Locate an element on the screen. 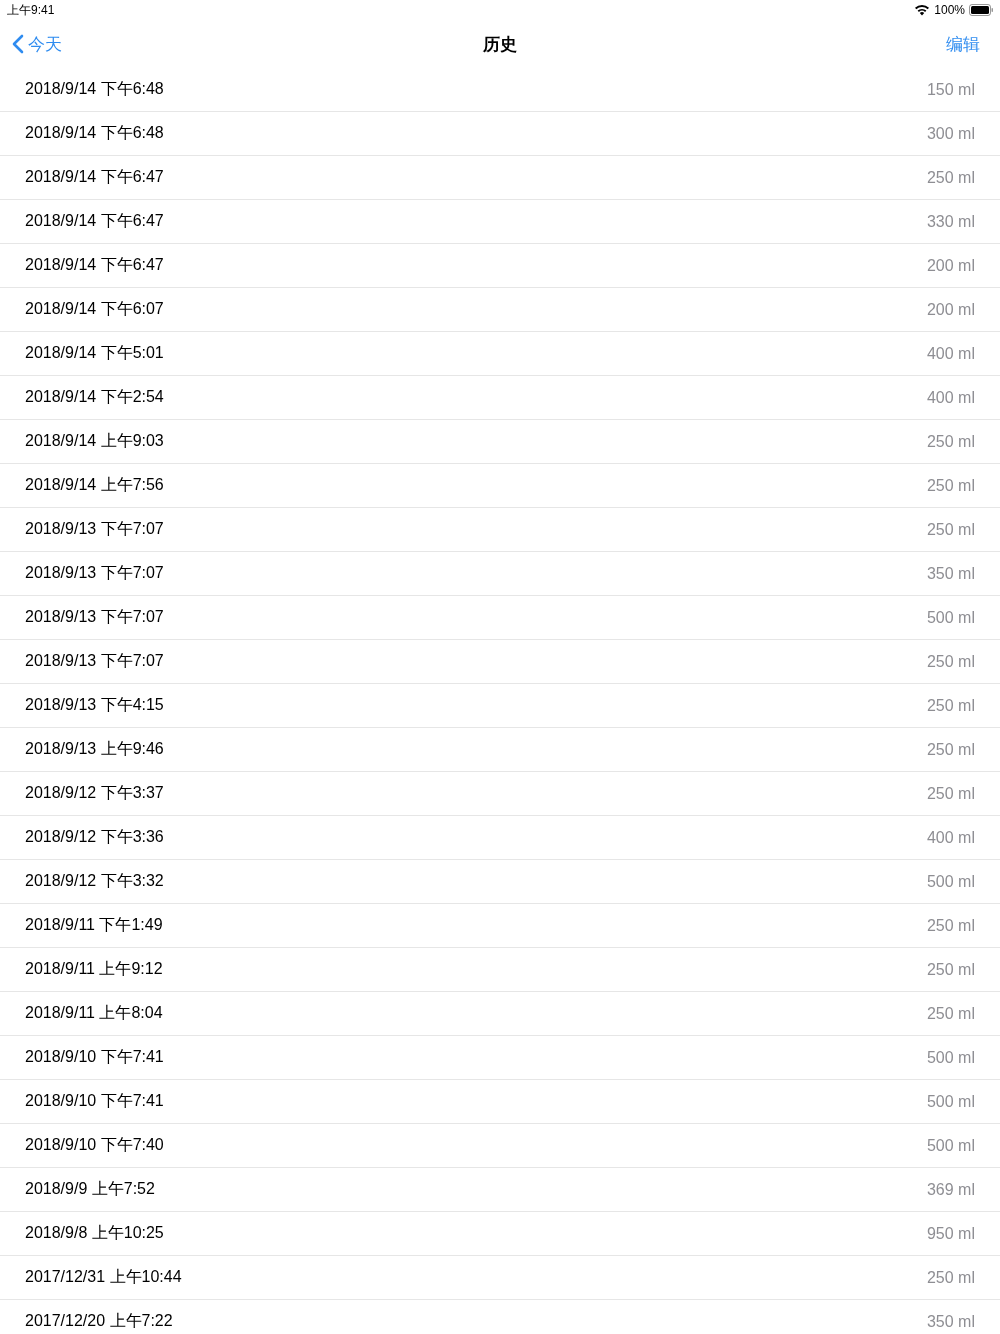 The image size is (1000, 1334). entry-date: 2018/9/14 下午5:01 is located at coordinates (94, 353).